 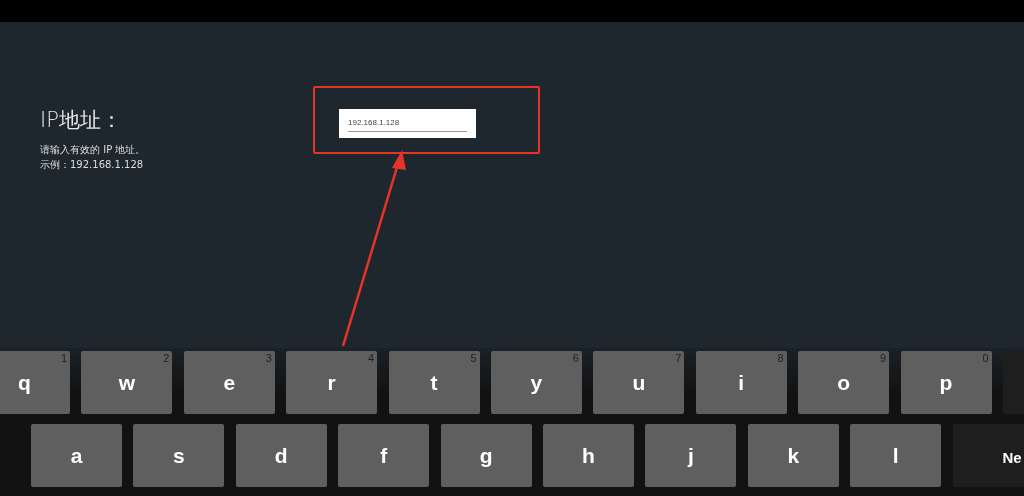 What do you see at coordinates (332, 382) in the screenshot?
I see `keyboard-key: r 4` at bounding box center [332, 382].